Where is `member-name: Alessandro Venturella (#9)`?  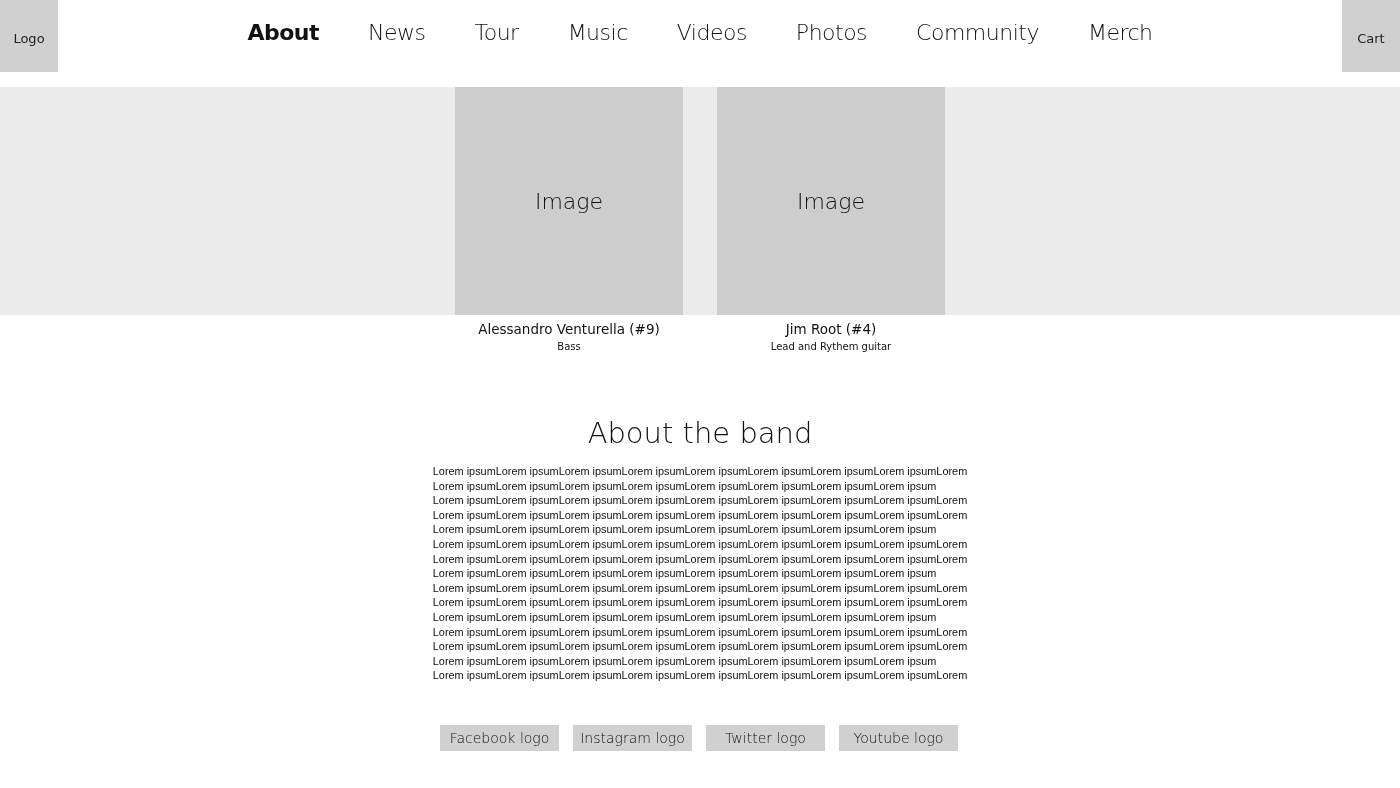 member-name: Alessandro Venturella (#9) is located at coordinates (569, 329).